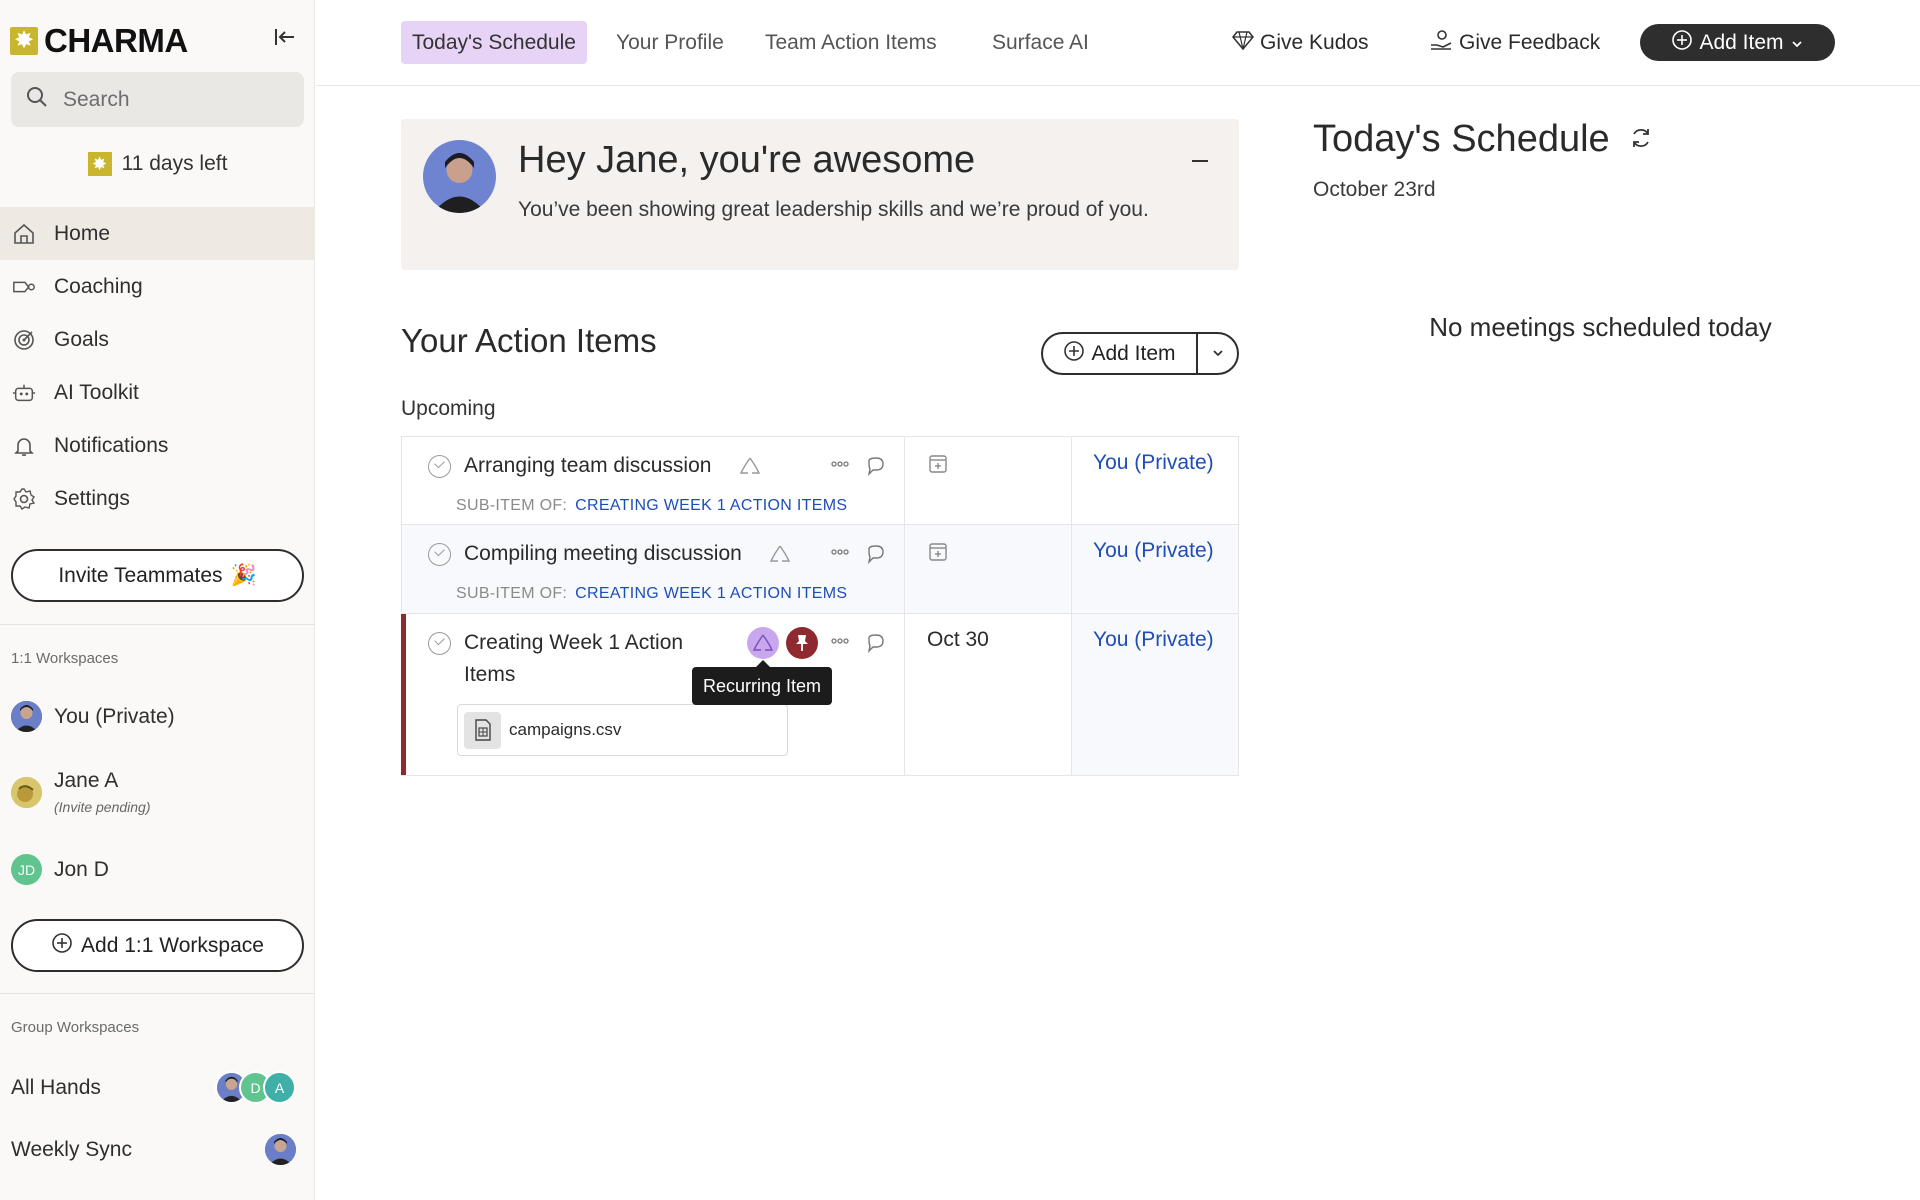 The image size is (1920, 1200). What do you see at coordinates (99, 164) in the screenshot?
I see `trial-star-icon: ✸` at bounding box center [99, 164].